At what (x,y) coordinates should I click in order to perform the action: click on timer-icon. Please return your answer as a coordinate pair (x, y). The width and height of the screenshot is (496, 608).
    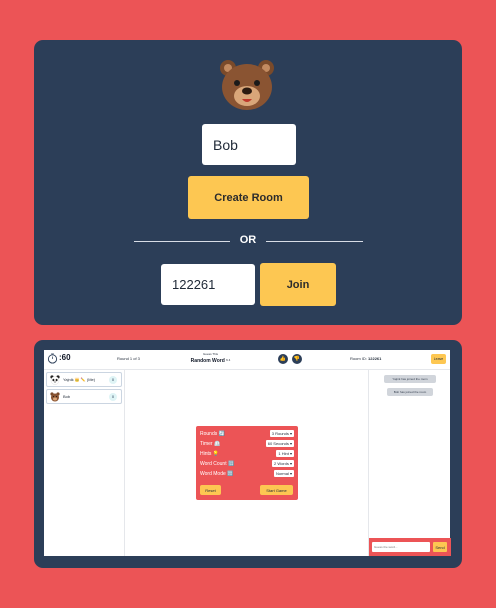
    Looking at the image, I should click on (52, 358).